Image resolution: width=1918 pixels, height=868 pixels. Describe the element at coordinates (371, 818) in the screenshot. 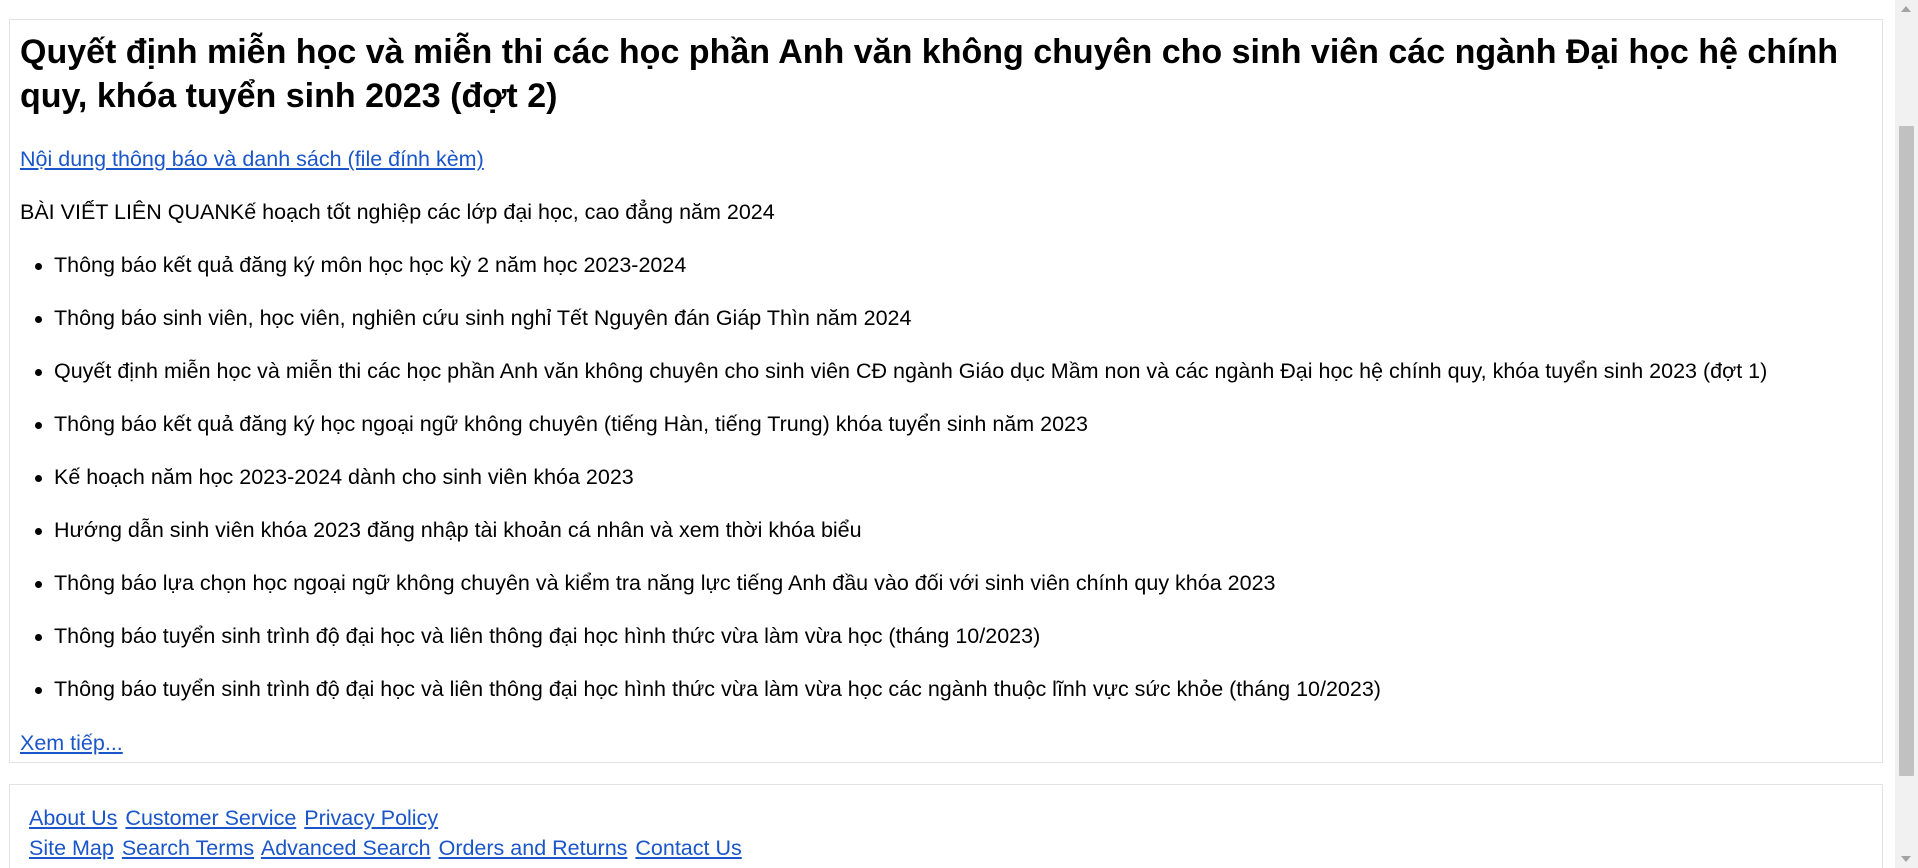

I see `footer-link-privacy-policy: Privacy Policy` at that location.